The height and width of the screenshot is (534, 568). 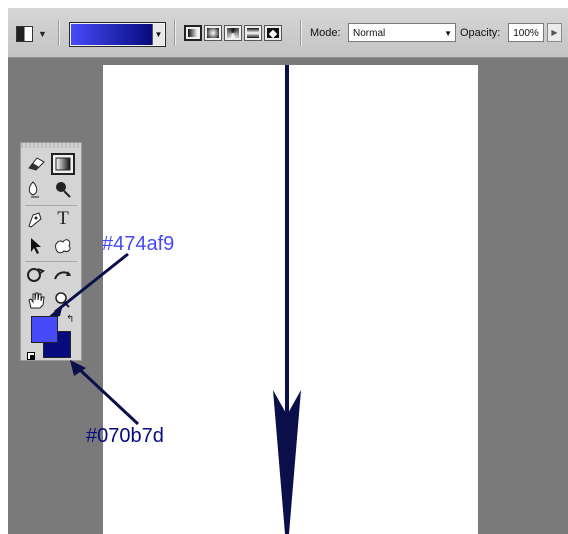 What do you see at coordinates (138, 244) in the screenshot?
I see `foreground-color-label: #474af9` at bounding box center [138, 244].